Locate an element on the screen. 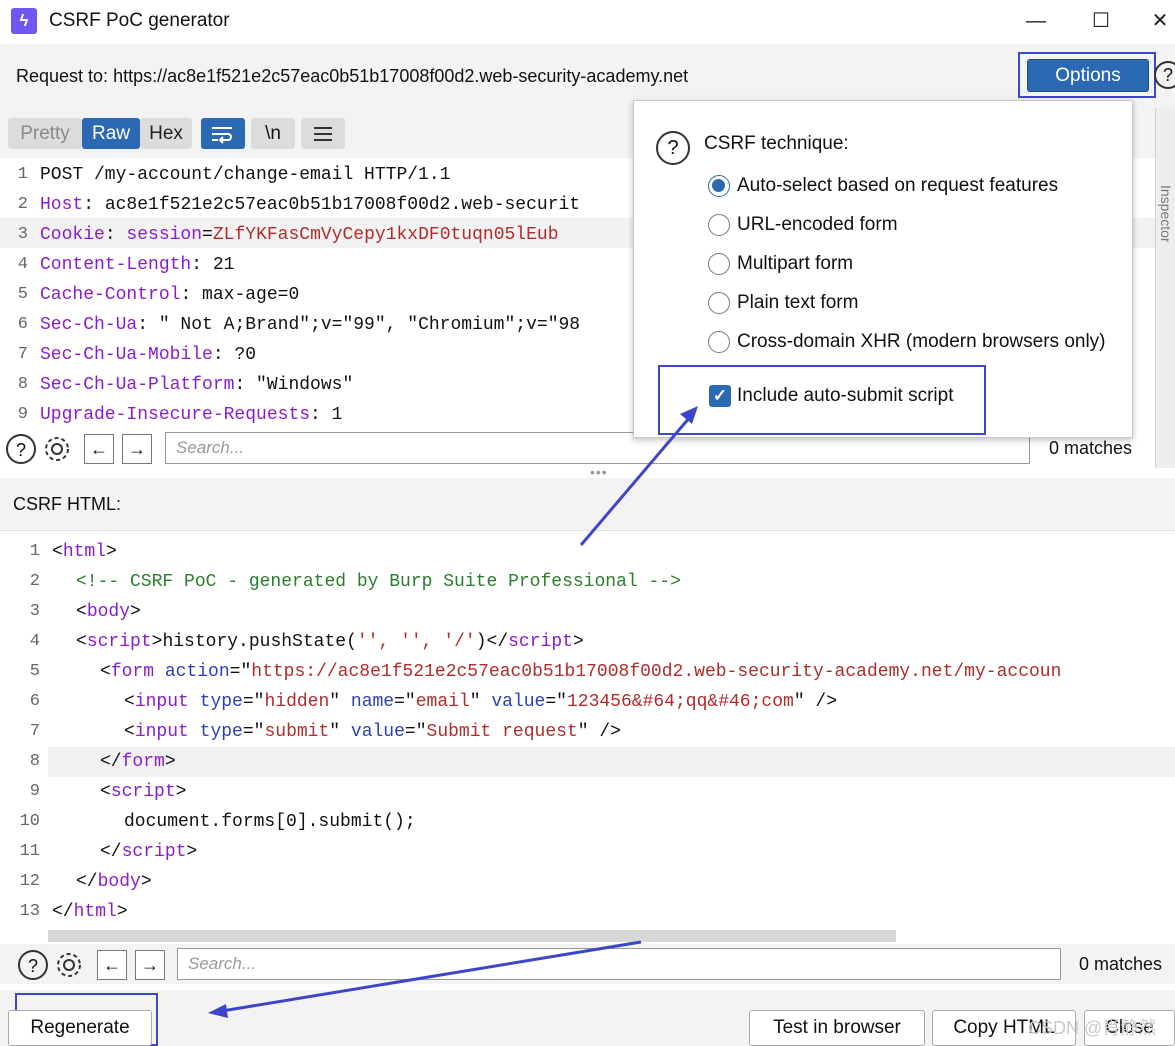 This screenshot has height=1046, width=1175. header-value: "Windows" is located at coordinates (305, 385).